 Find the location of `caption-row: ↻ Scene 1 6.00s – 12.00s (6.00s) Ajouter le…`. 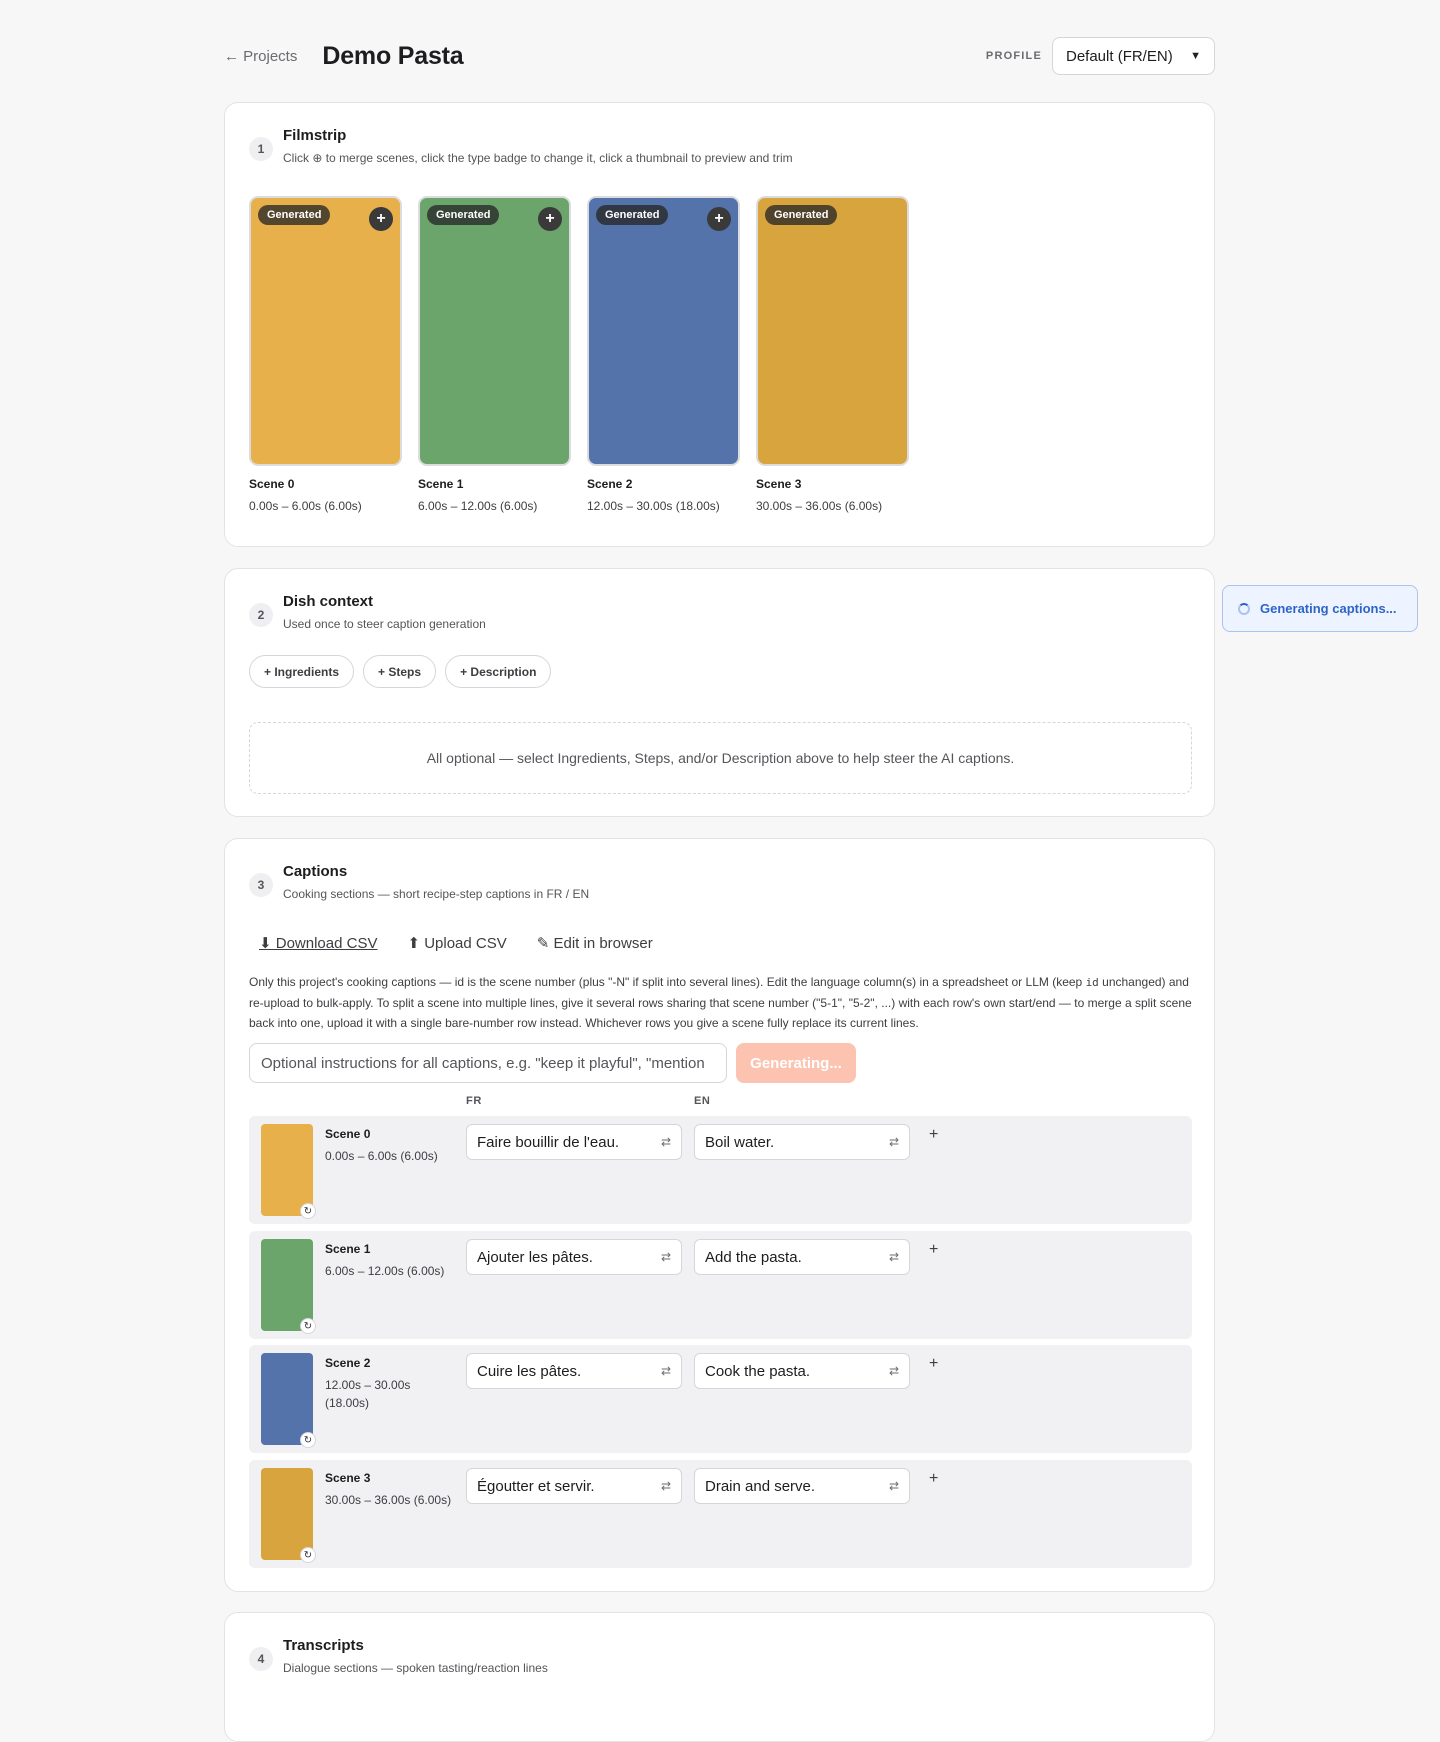

caption-row: ↻ Scene 1 6.00s – 12.00s (6.00s) Ajouter le… is located at coordinates (720, 1285).